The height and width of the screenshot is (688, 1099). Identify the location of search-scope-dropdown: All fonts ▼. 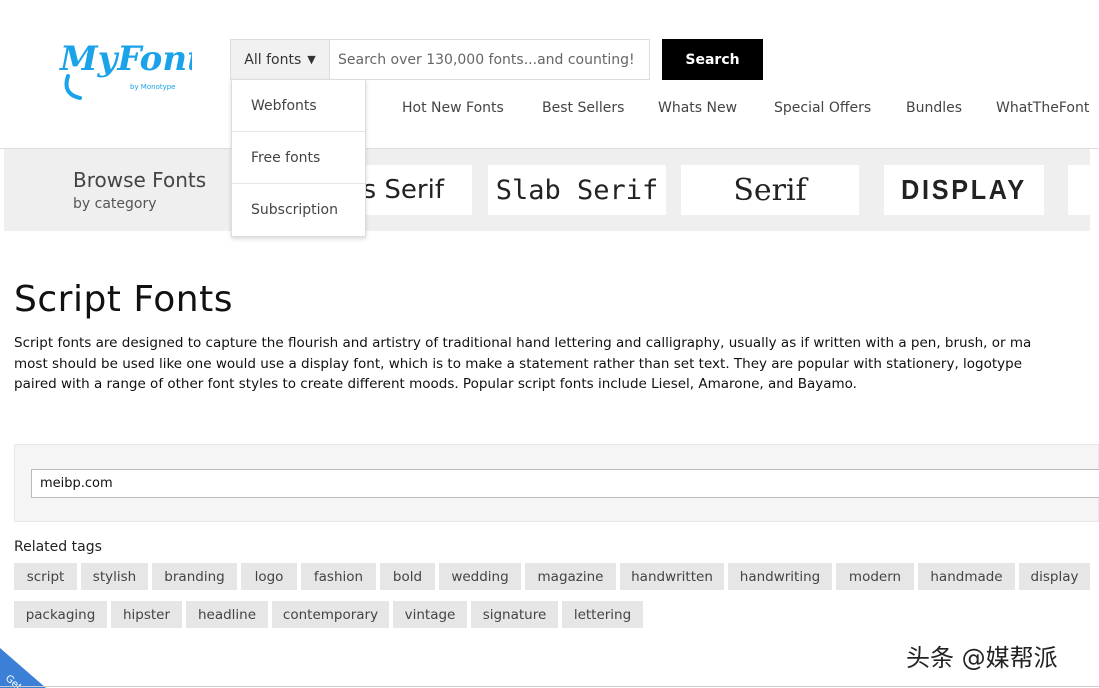
(279, 59).